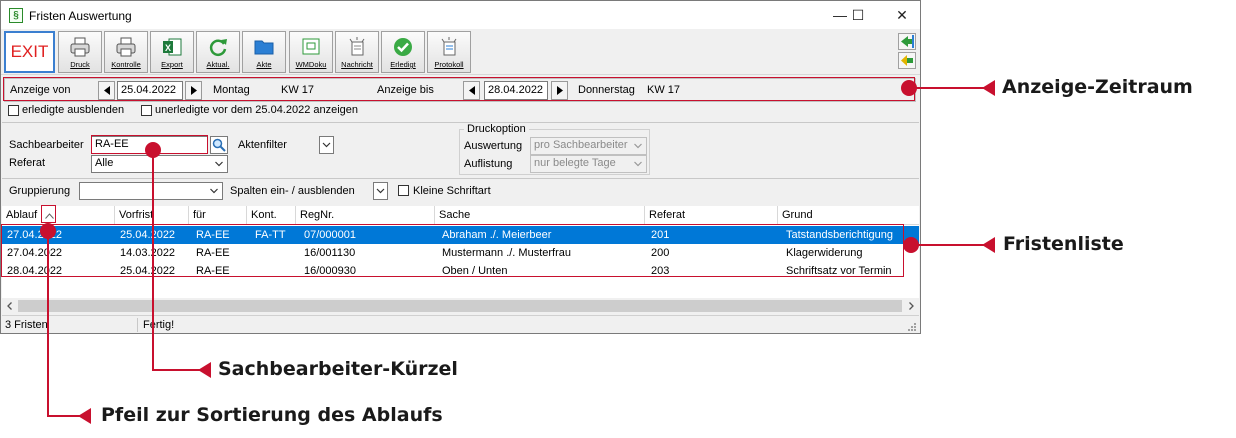 This screenshot has height=438, width=1236. What do you see at coordinates (711, 215) in the screenshot?
I see `col-header-referat: Referat` at bounding box center [711, 215].